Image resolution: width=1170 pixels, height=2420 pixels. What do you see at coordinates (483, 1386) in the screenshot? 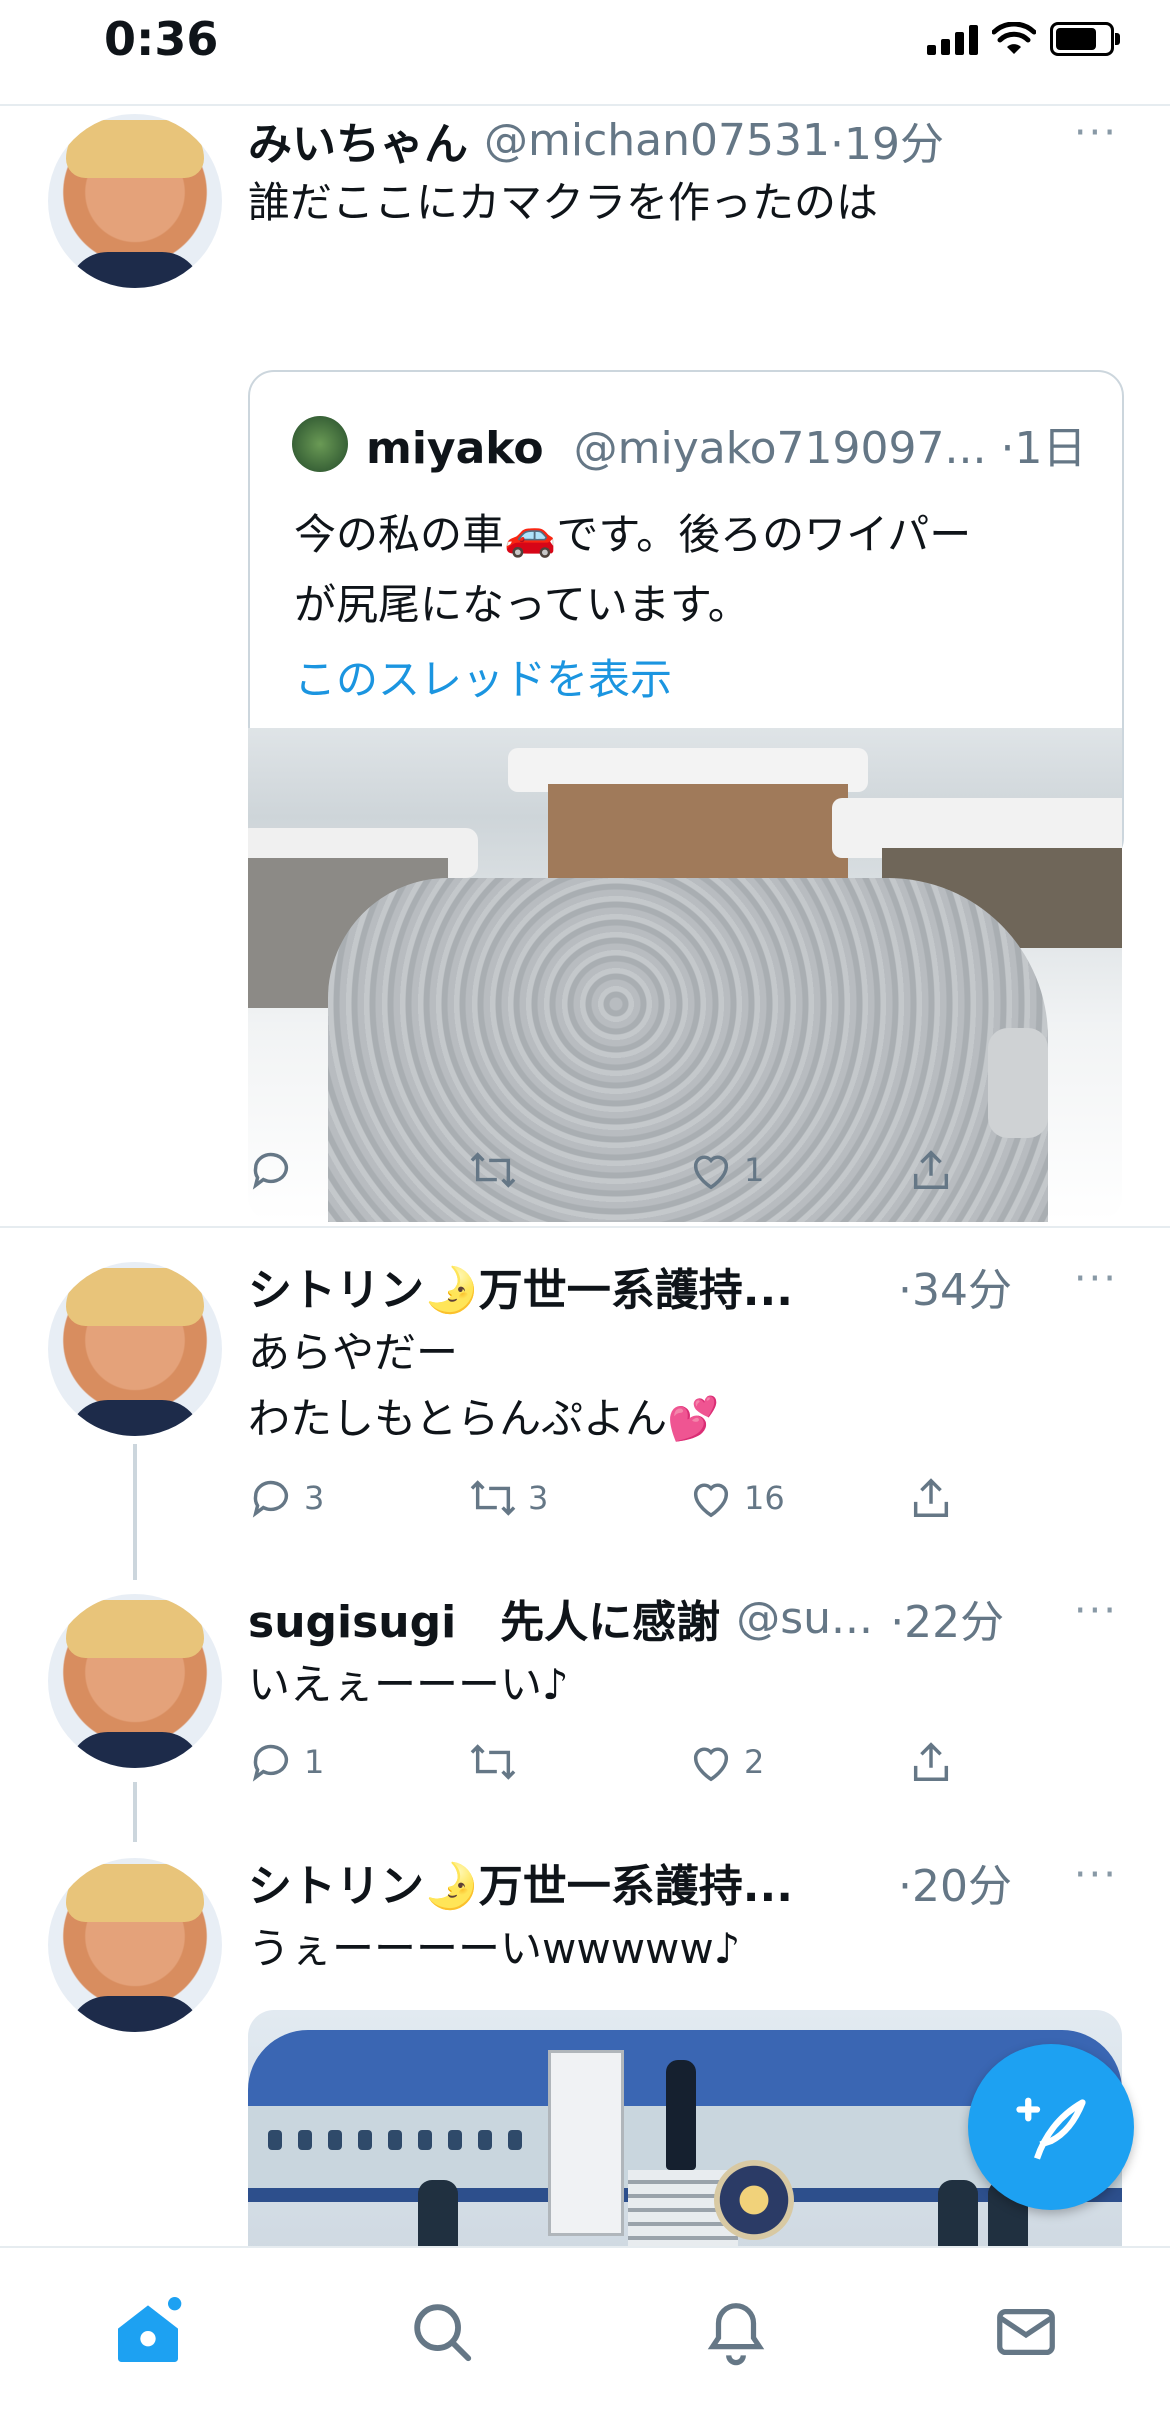
I see `tweet-text: あらやだー わたしもとらんぷよん💕` at bounding box center [483, 1386].